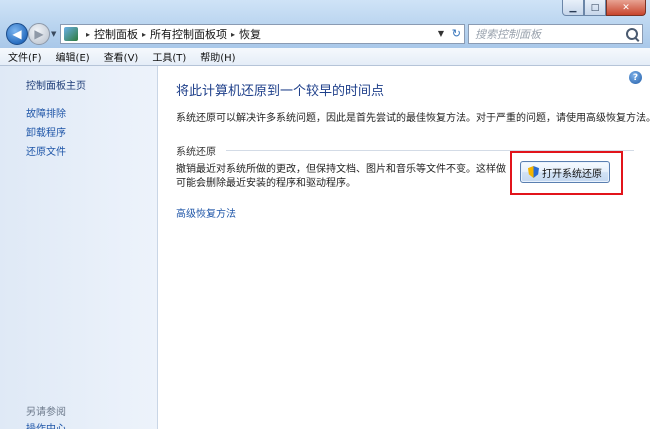  I want to click on breadcrumb-control-panel: 控制面板, so click(116, 34).